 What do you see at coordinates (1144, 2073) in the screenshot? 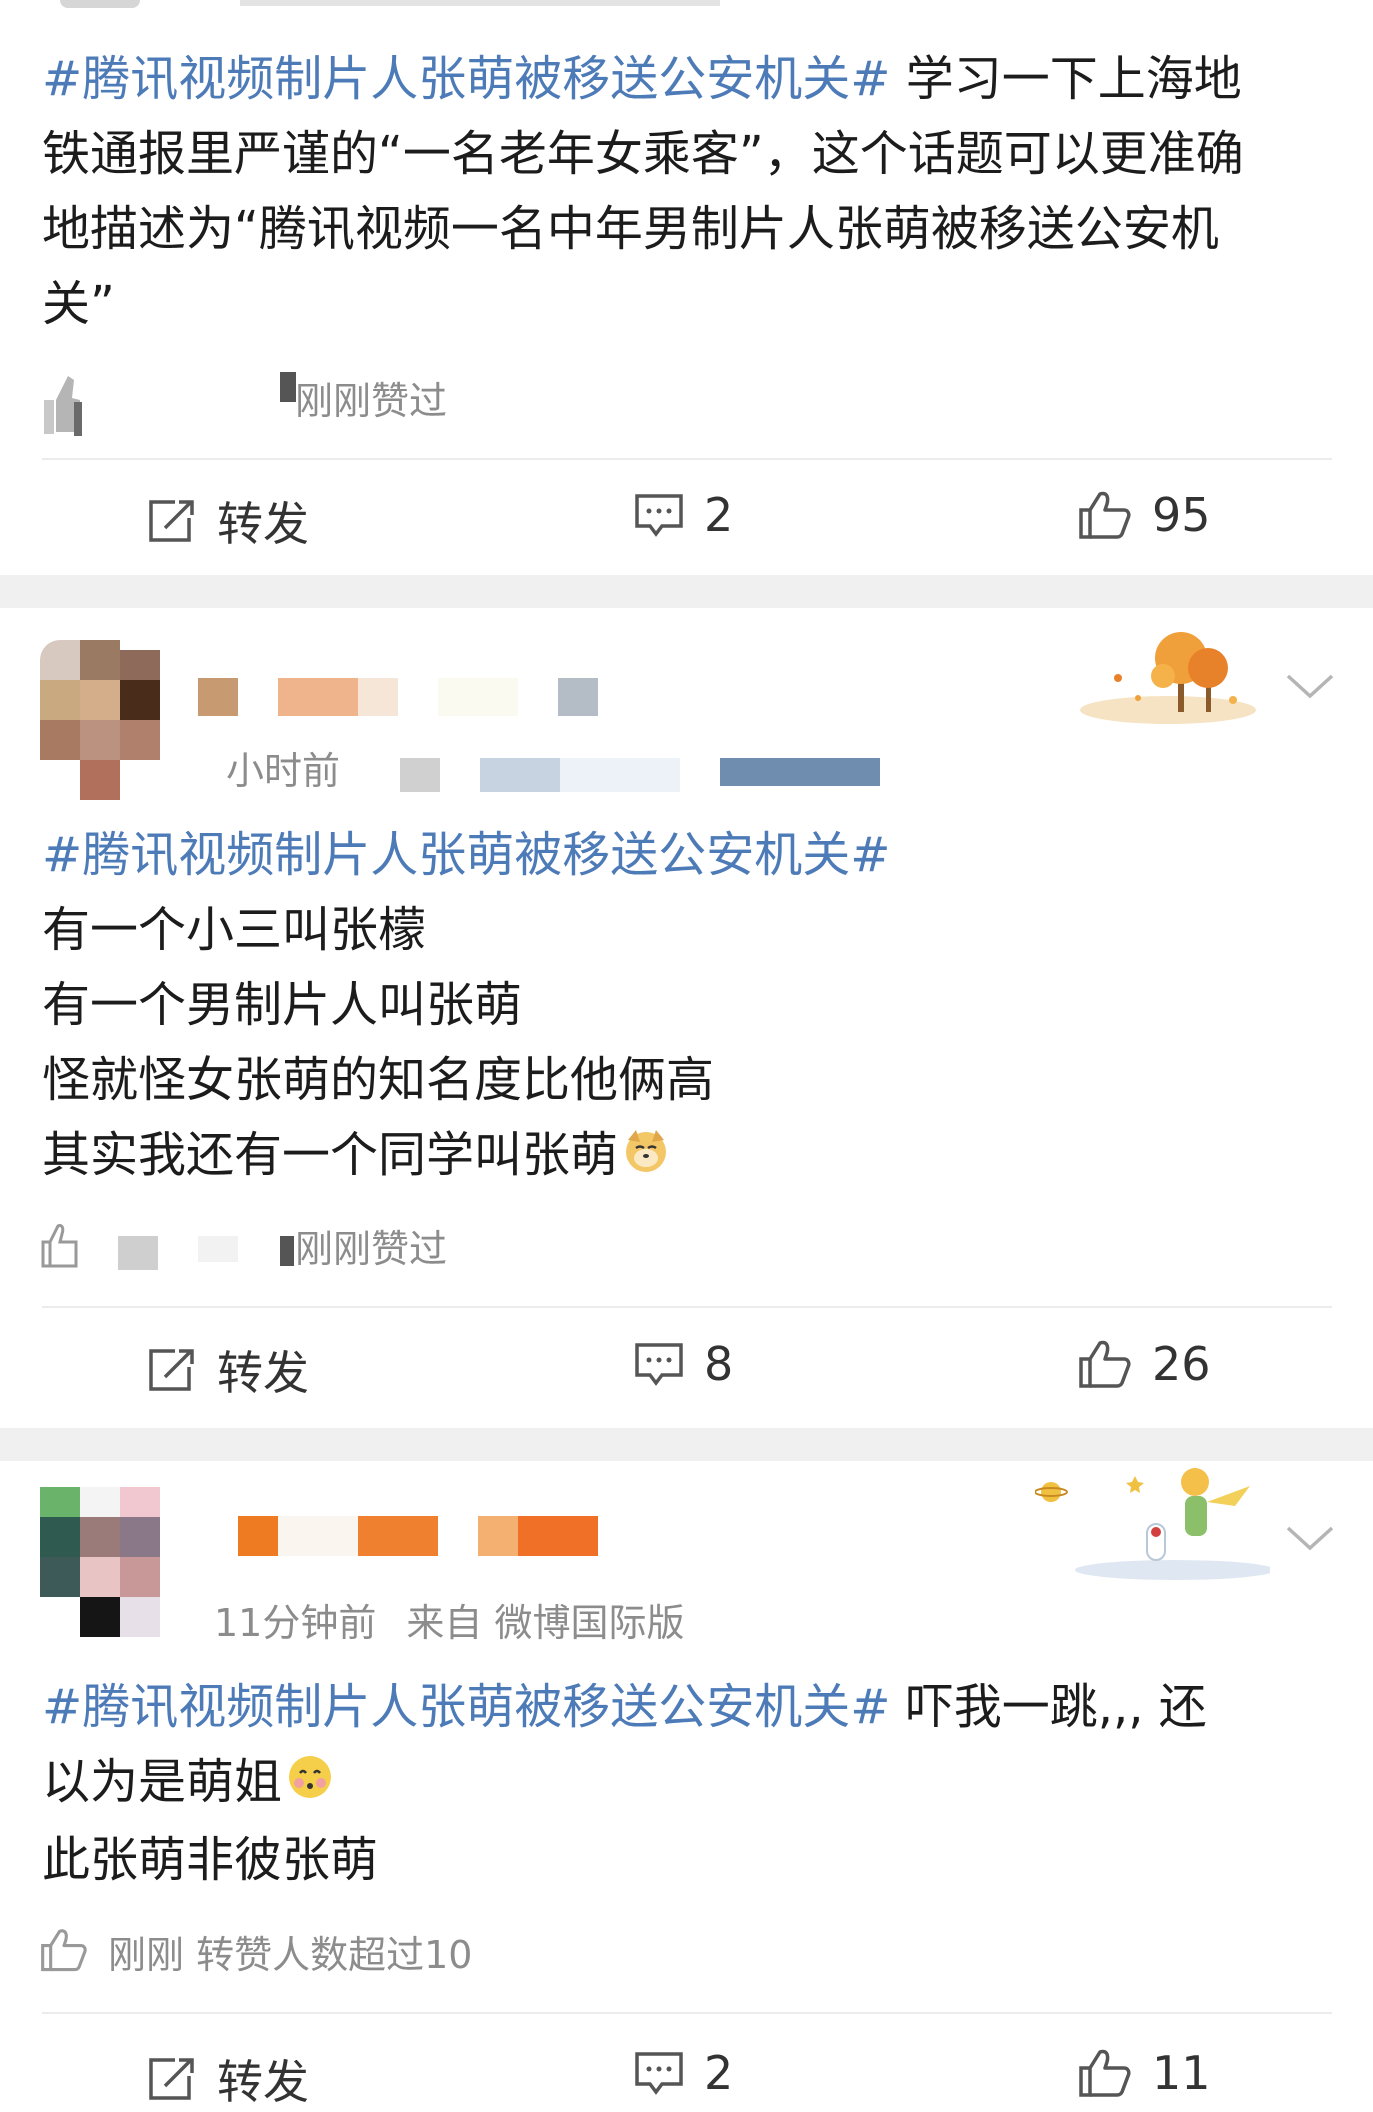
I see `like-button: 11` at bounding box center [1144, 2073].